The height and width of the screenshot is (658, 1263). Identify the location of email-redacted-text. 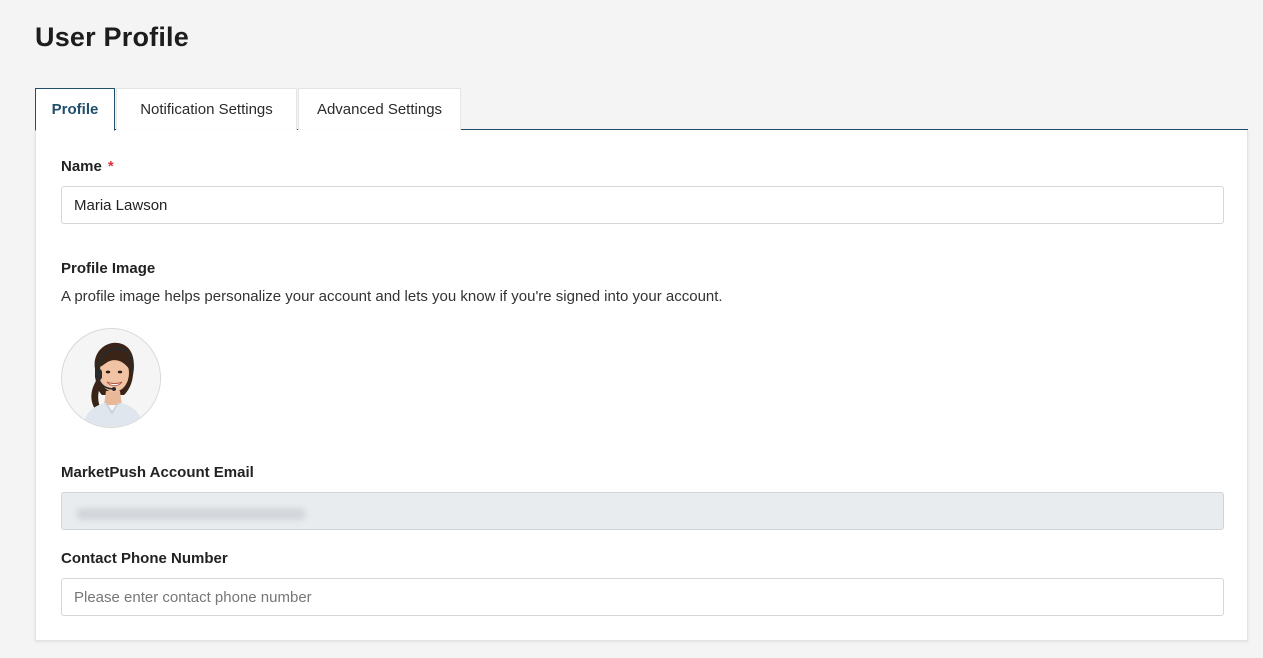
(191, 514).